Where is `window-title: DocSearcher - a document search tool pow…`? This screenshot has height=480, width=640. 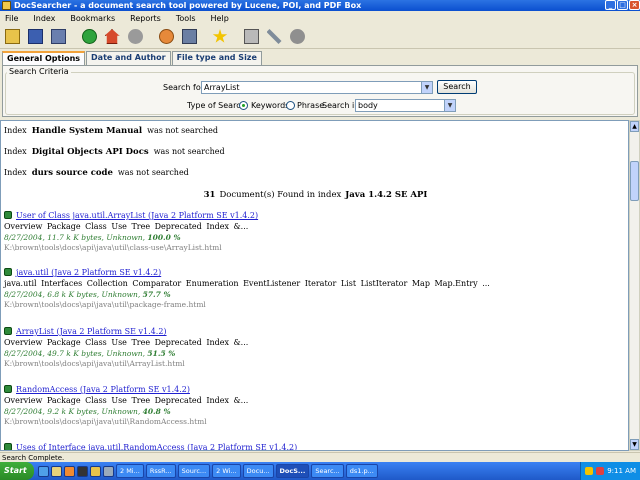
window-title: DocSearcher - a document search tool pow… is located at coordinates (188, 5).